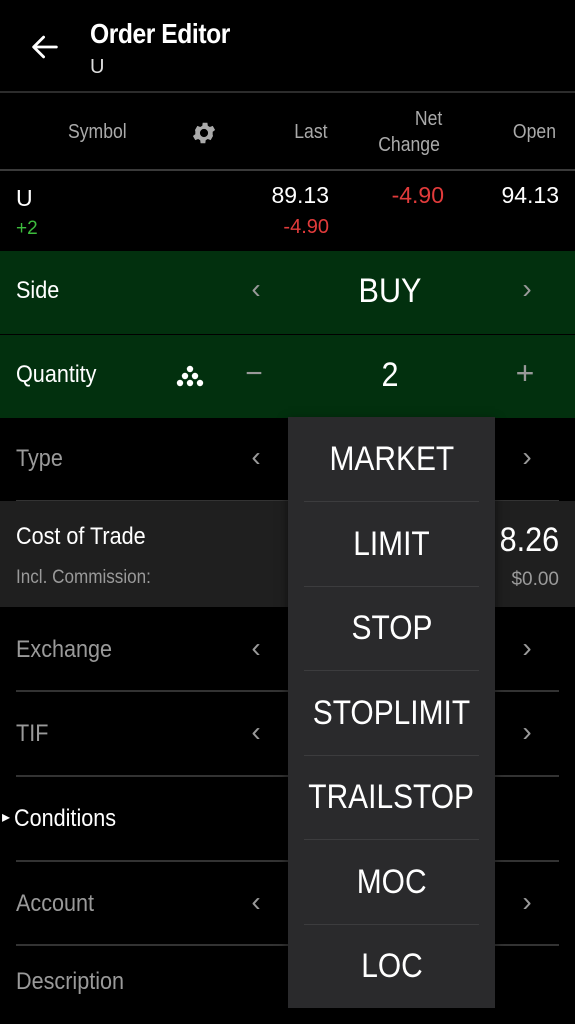 The image size is (575, 1024). Describe the element at coordinates (527, 902) in the screenshot. I see `account-next-chevron-icon: ›` at that location.